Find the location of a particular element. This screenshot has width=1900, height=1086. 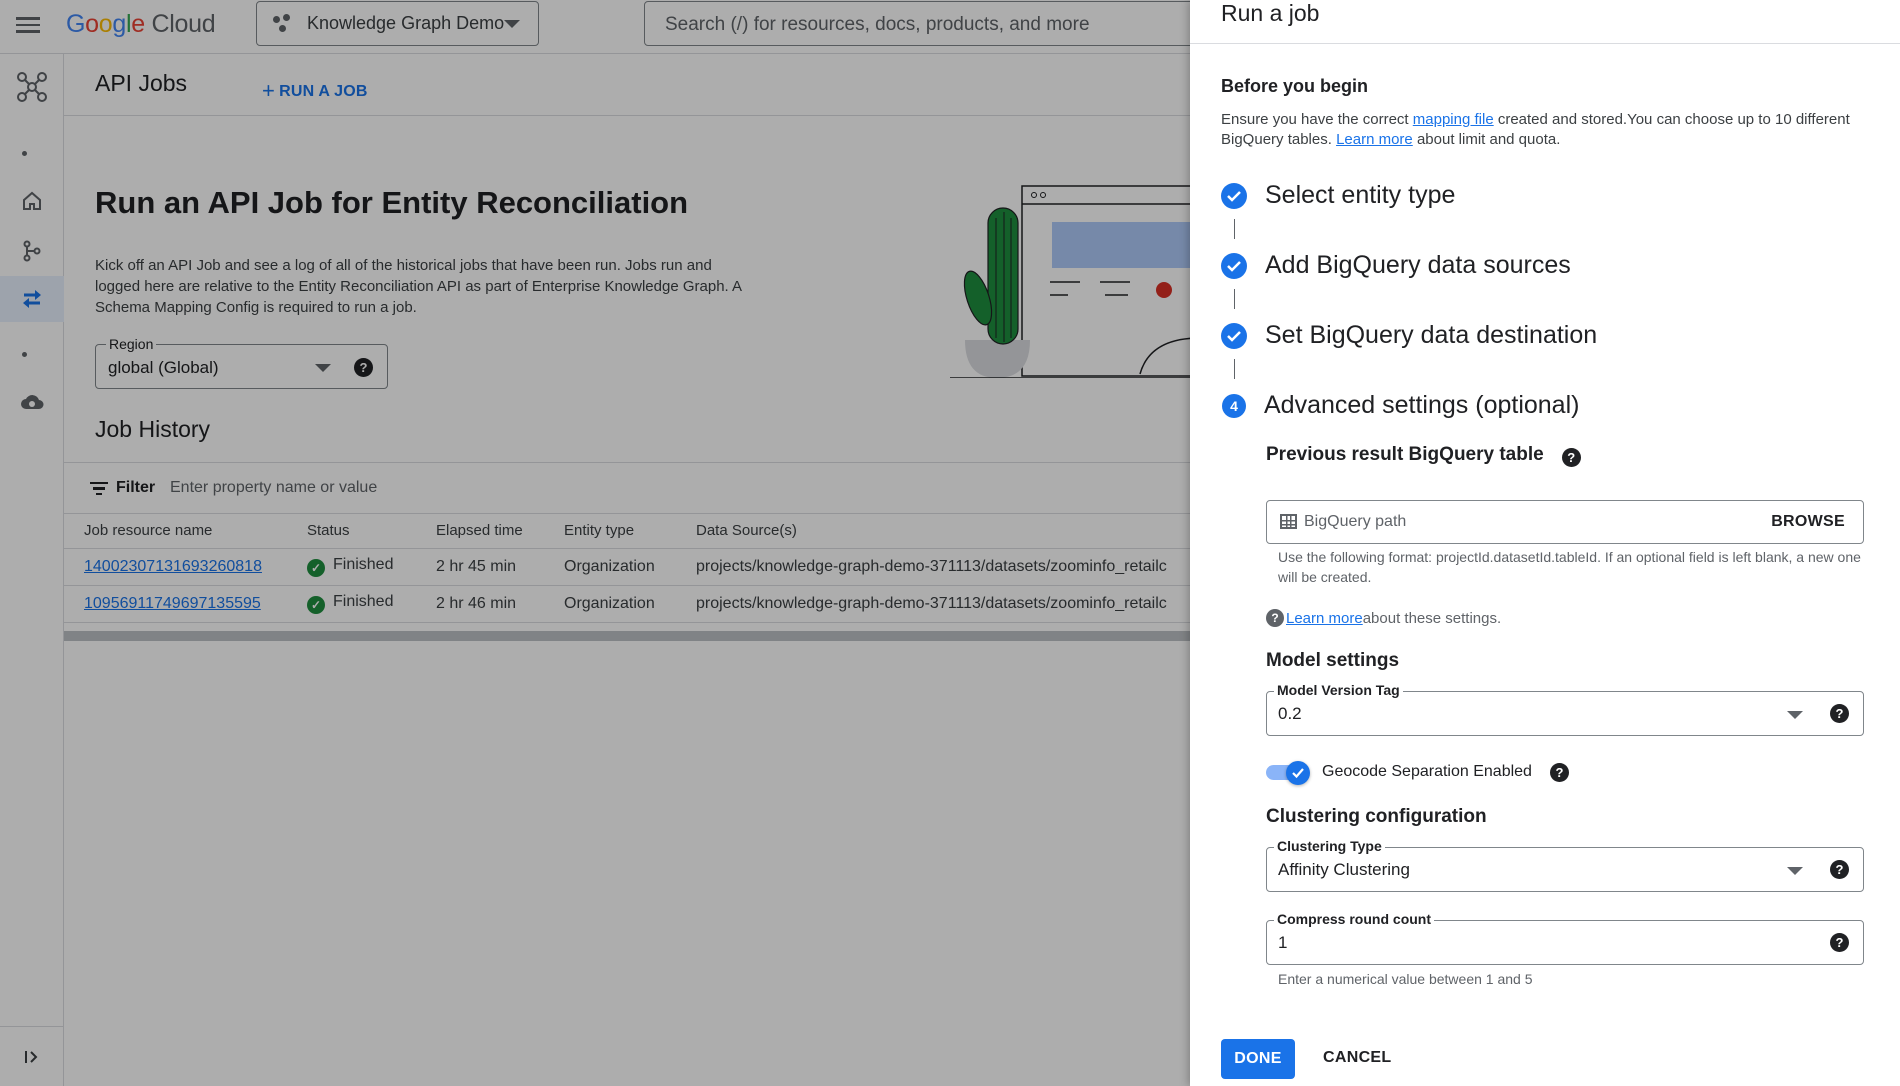

text-fragment: about these settings. is located at coordinates (1432, 618).